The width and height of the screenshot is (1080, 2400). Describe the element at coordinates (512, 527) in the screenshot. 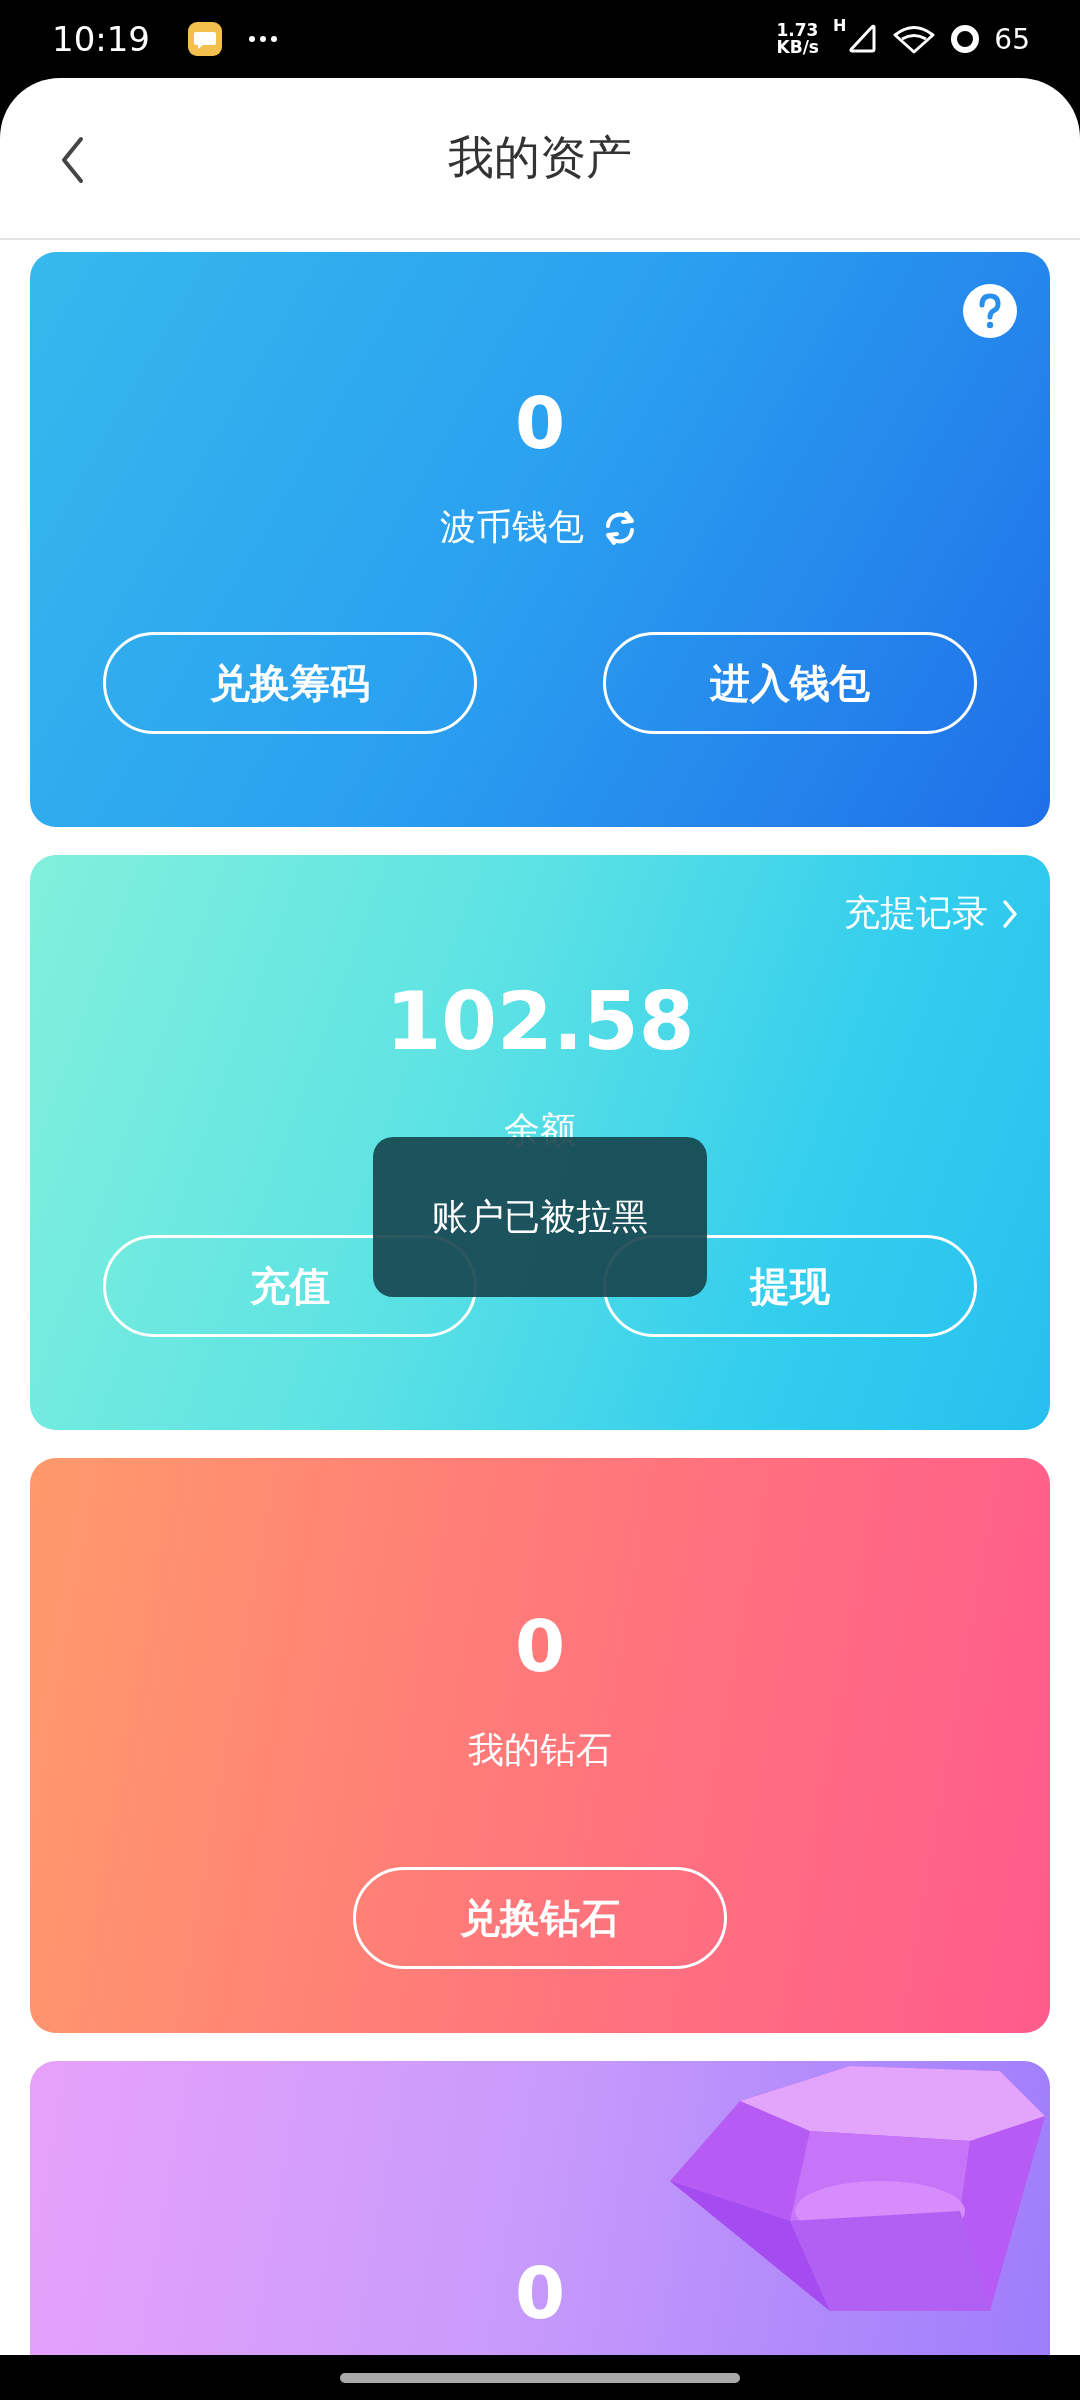

I see `asset-label: 波币钱包` at that location.